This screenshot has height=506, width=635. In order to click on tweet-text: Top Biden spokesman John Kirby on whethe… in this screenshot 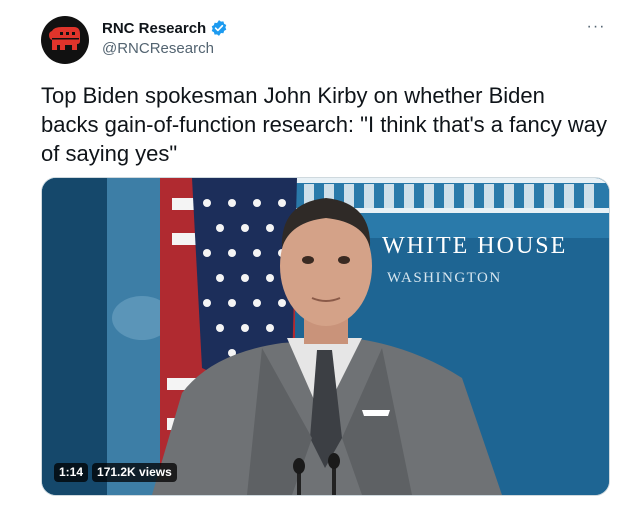, I will do `click(324, 124)`.